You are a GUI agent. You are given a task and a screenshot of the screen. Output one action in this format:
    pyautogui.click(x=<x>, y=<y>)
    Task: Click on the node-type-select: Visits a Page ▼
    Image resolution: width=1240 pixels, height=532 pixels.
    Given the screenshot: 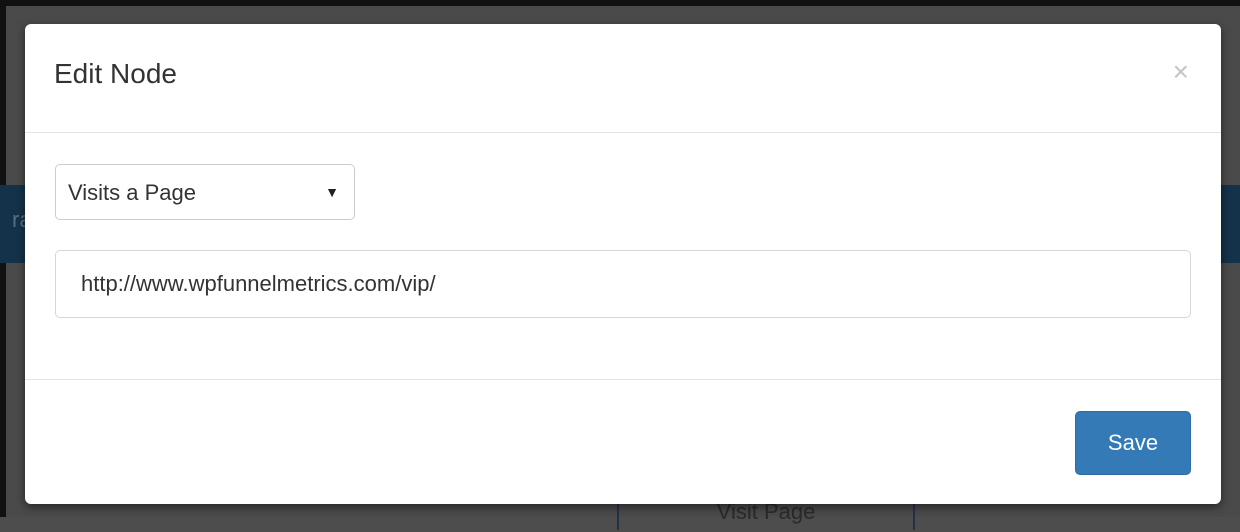 What is the action you would take?
    pyautogui.click(x=205, y=192)
    